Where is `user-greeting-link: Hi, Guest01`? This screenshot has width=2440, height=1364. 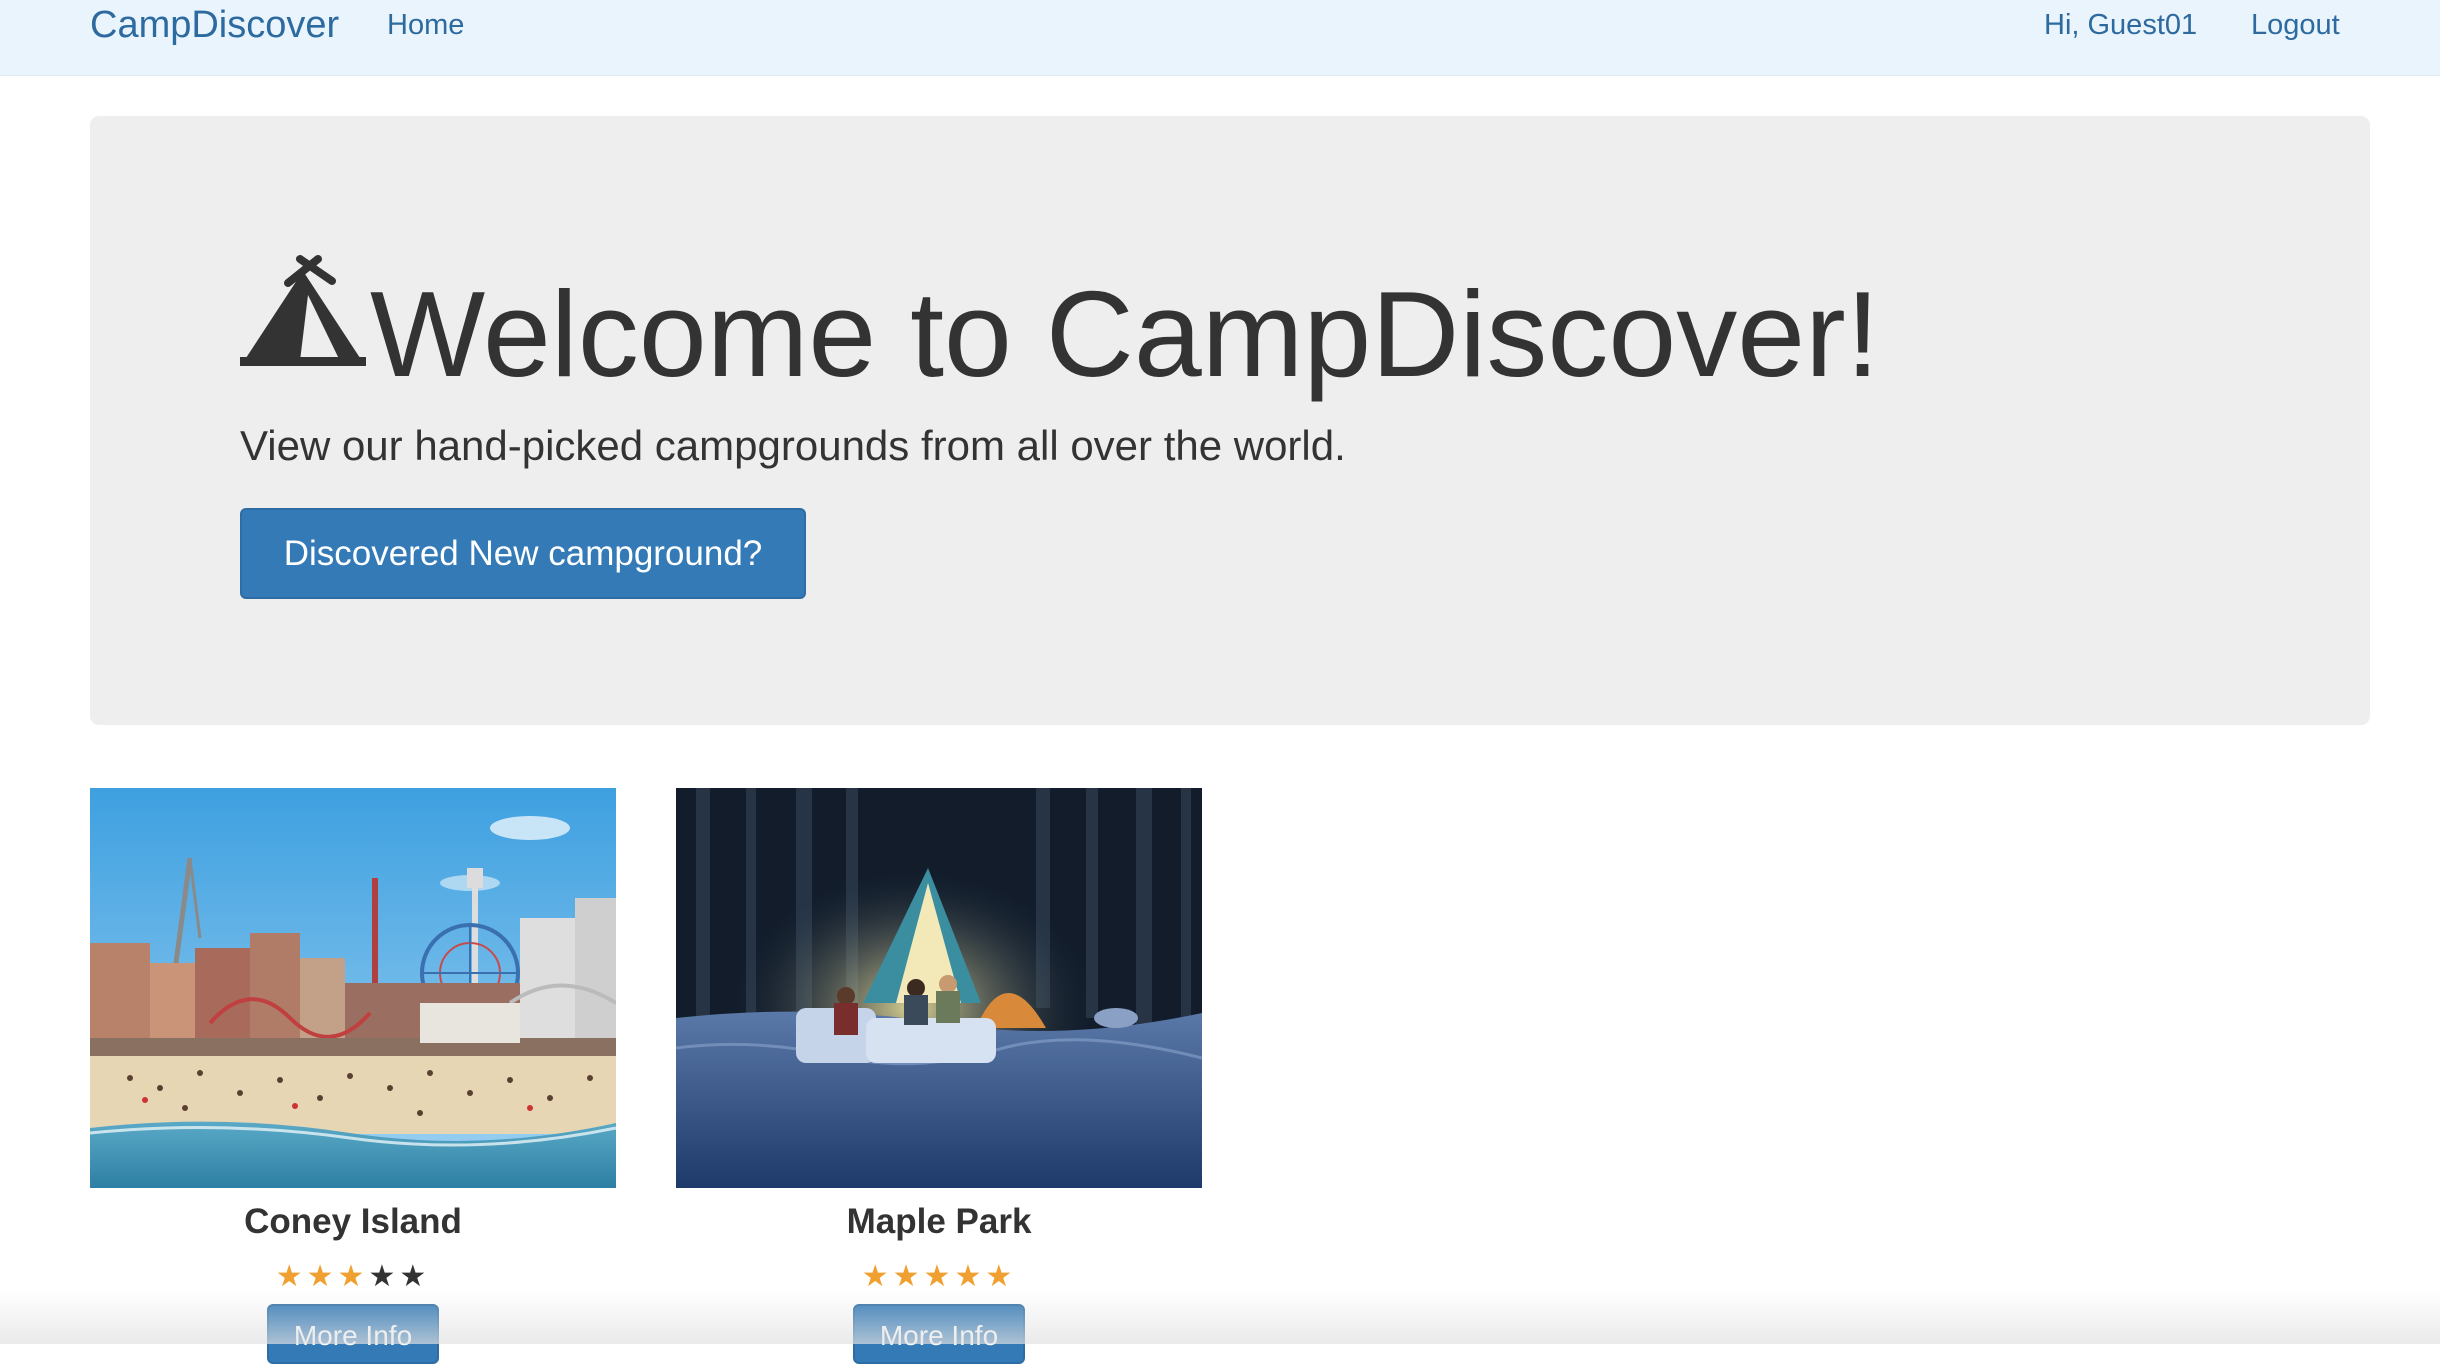 user-greeting-link: Hi, Guest01 is located at coordinates (2120, 25).